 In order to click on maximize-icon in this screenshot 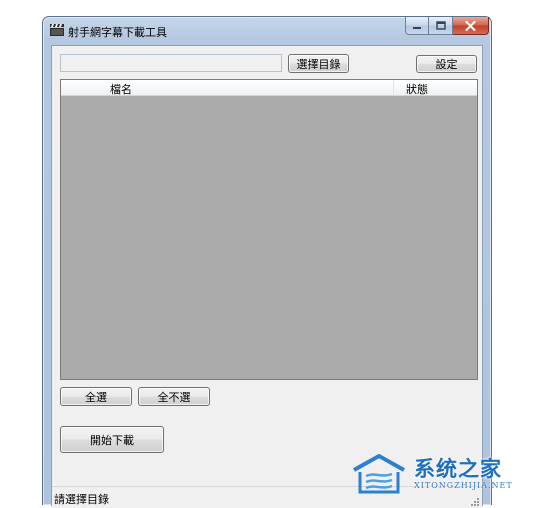, I will do `click(440, 25)`.